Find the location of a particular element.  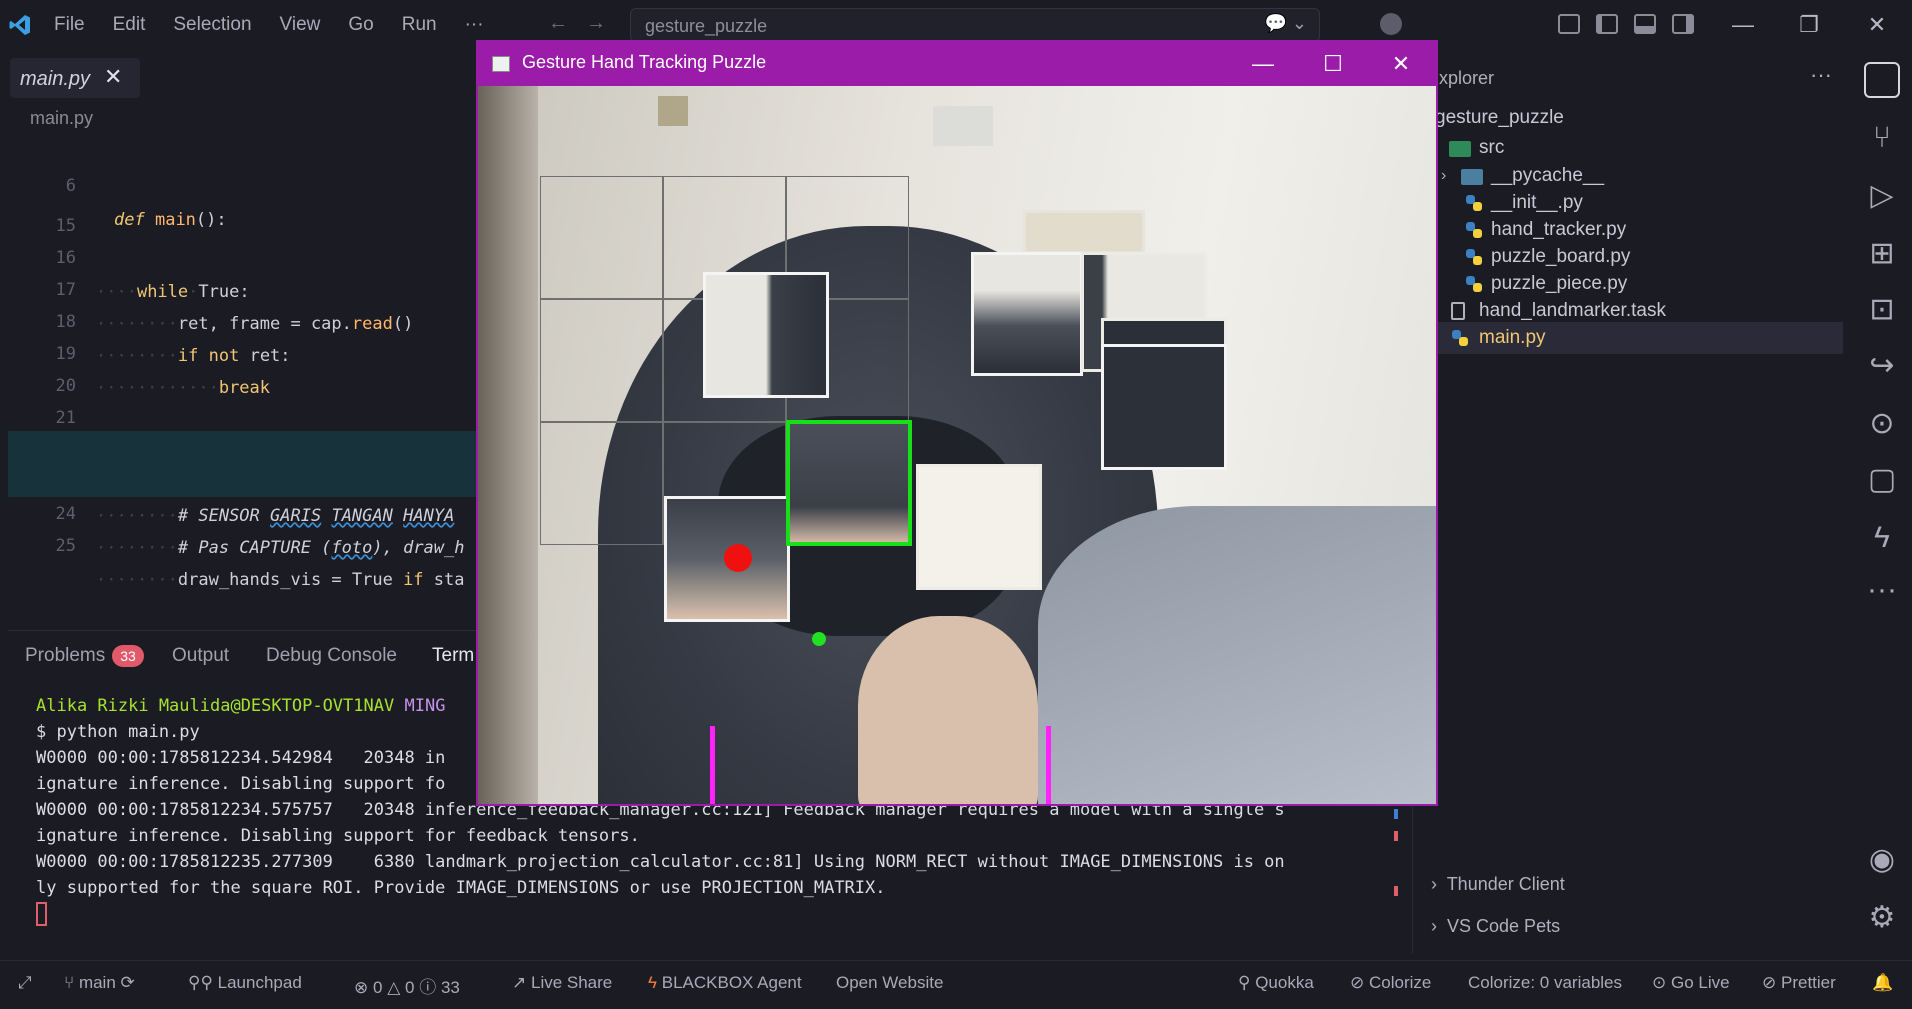

camera-close-icon: ✕ is located at coordinates (1401, 64).